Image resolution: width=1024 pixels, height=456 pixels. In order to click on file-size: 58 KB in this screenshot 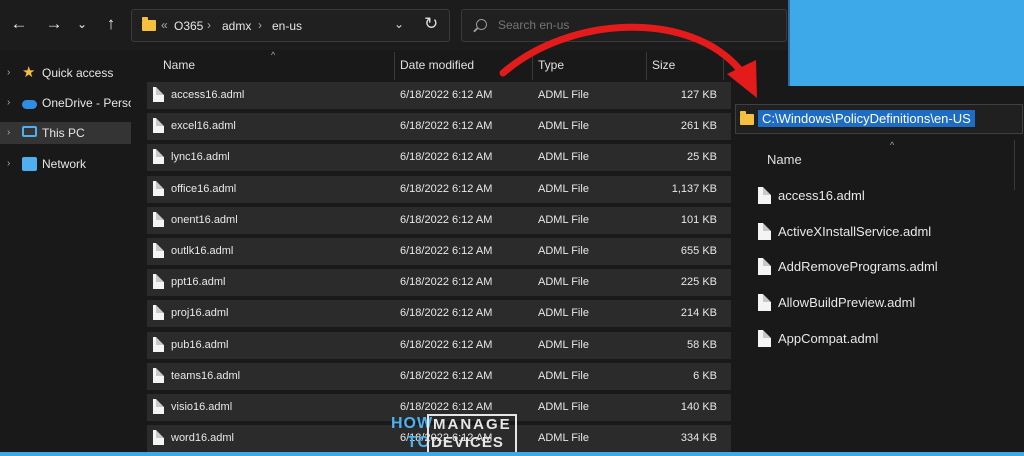, I will do `click(702, 344)`.